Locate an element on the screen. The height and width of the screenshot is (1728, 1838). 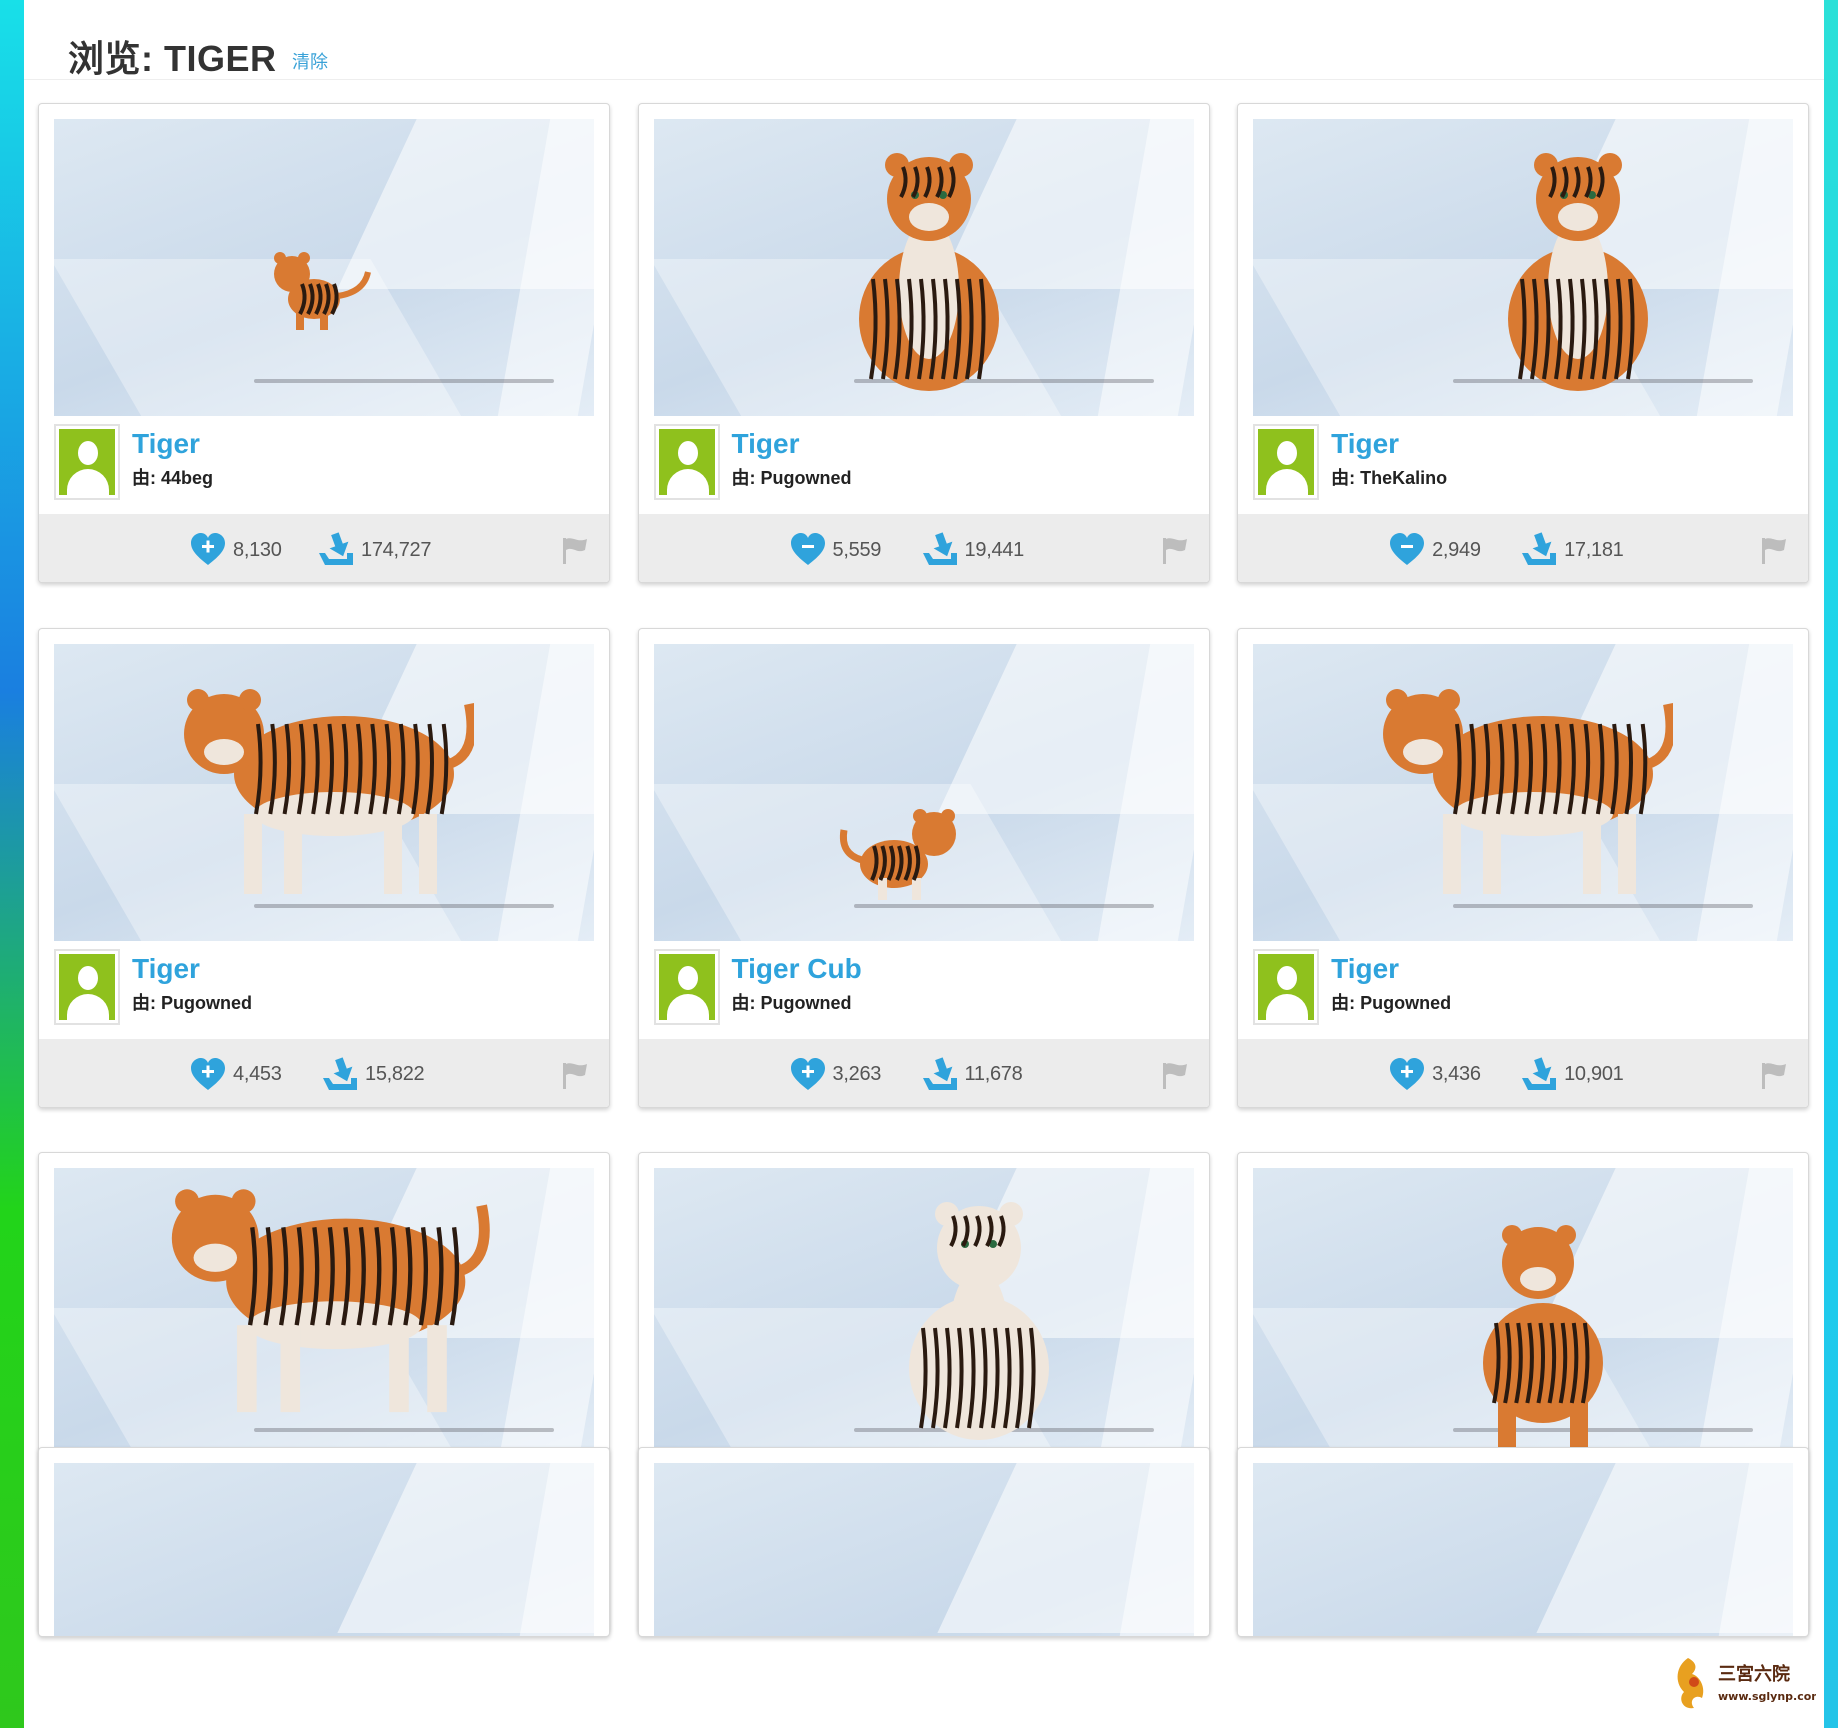
download-count: 19,441 is located at coordinates (994, 549).